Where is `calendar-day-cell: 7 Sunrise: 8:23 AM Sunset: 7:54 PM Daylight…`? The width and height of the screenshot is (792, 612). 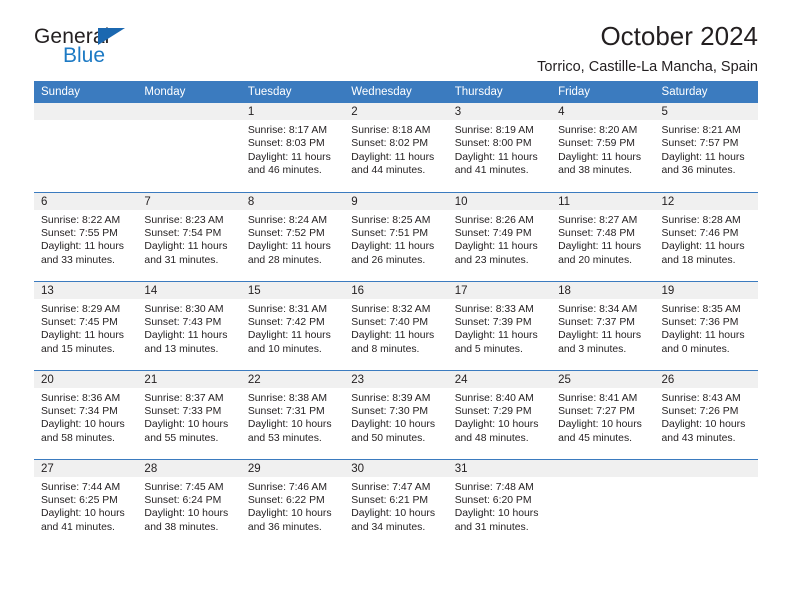 calendar-day-cell: 7 Sunrise: 8:23 AM Sunset: 7:54 PM Daylight… is located at coordinates (189, 236).